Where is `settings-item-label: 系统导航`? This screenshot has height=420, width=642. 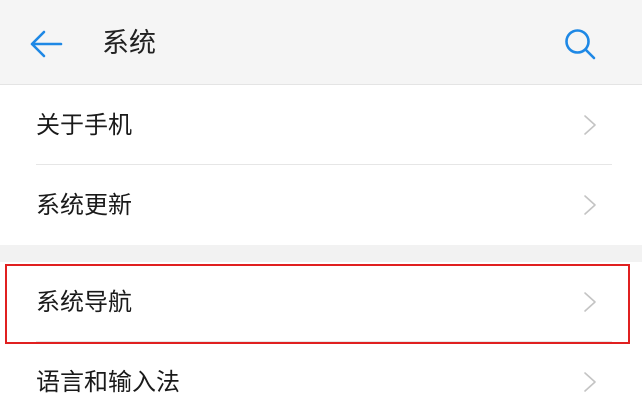
settings-item-label: 系统导航 is located at coordinates (84, 302).